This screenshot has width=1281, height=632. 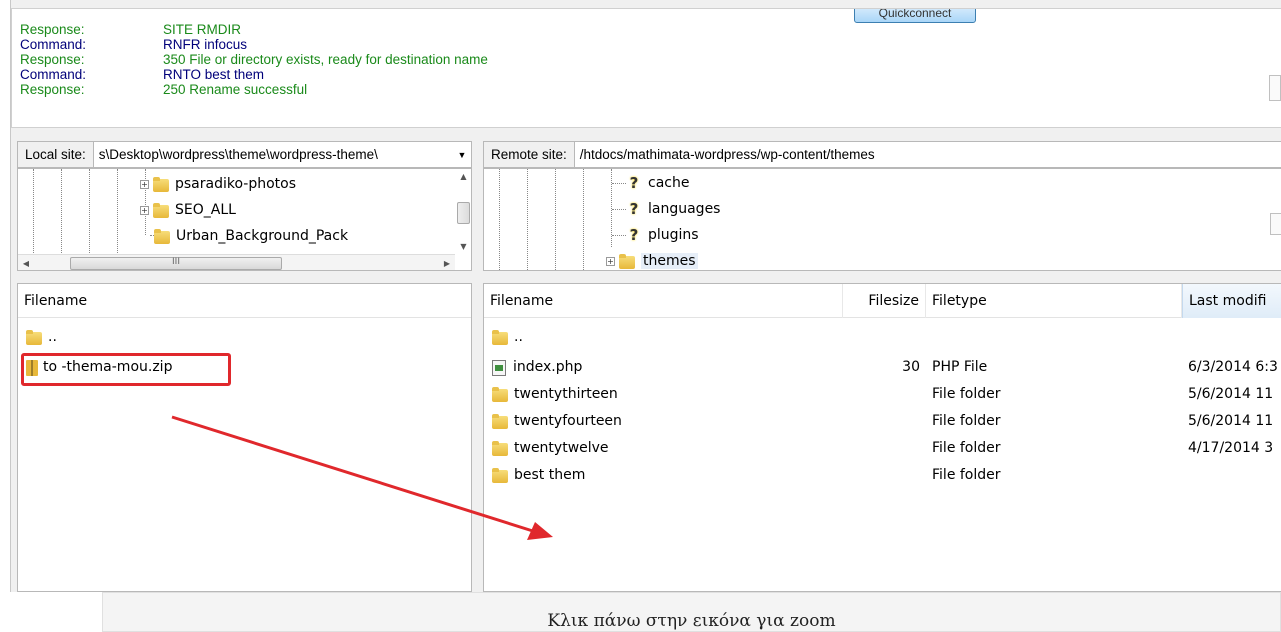 What do you see at coordinates (26, 263) in the screenshot?
I see `scroll-left-icon: ◀` at bounding box center [26, 263].